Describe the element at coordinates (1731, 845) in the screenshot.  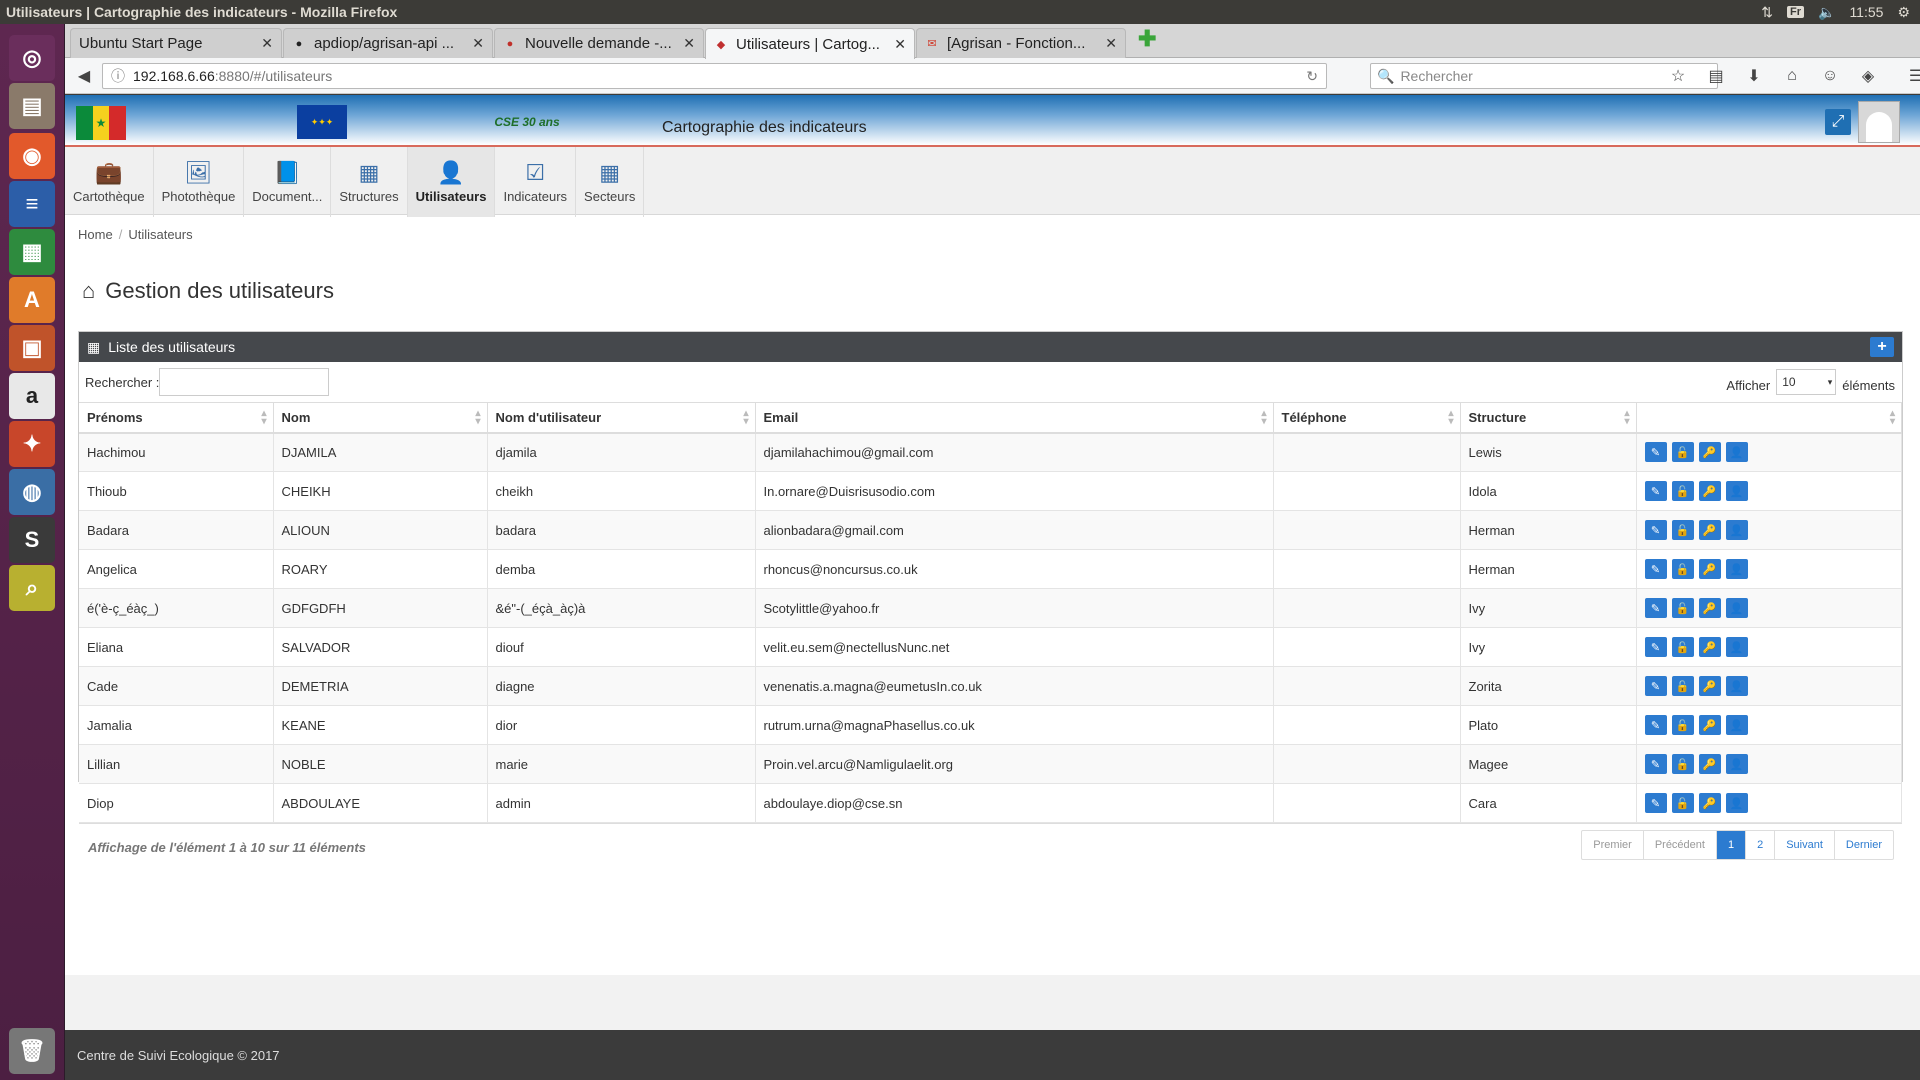
I see `pager-page-1: 1` at that location.